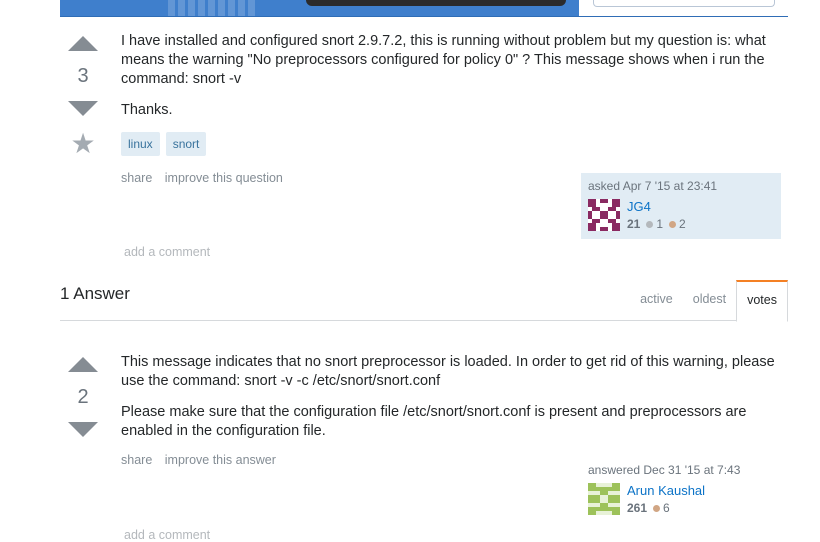 The height and width of the screenshot is (542, 820). Describe the element at coordinates (650, 224) in the screenshot. I see `silver-badge-icon` at that location.